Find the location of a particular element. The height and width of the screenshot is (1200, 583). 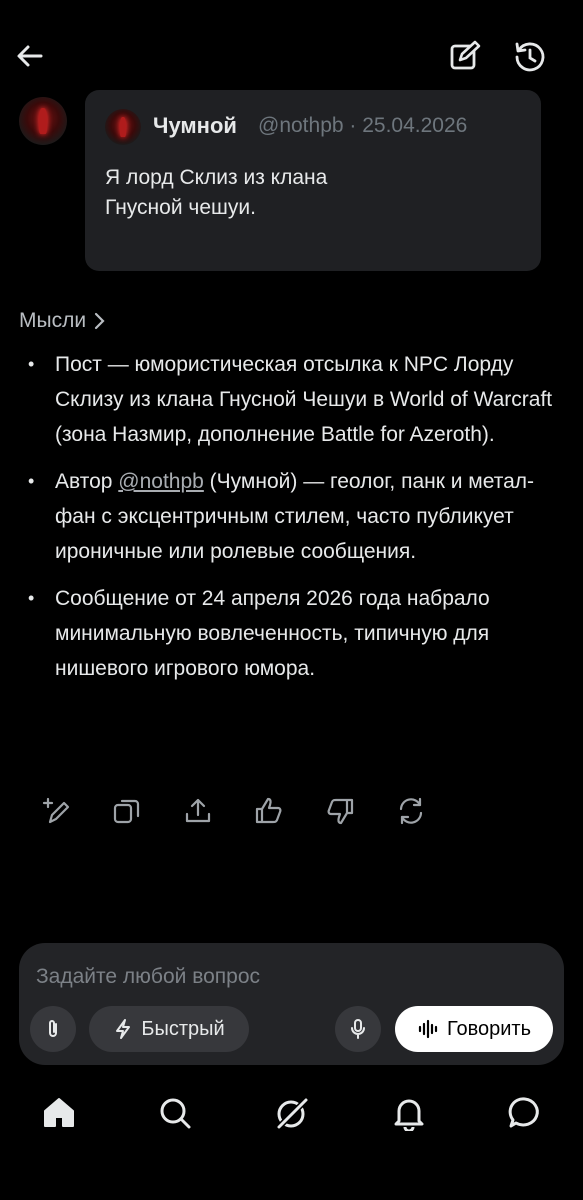

mode-selector-button: Быстрый is located at coordinates (169, 1029).